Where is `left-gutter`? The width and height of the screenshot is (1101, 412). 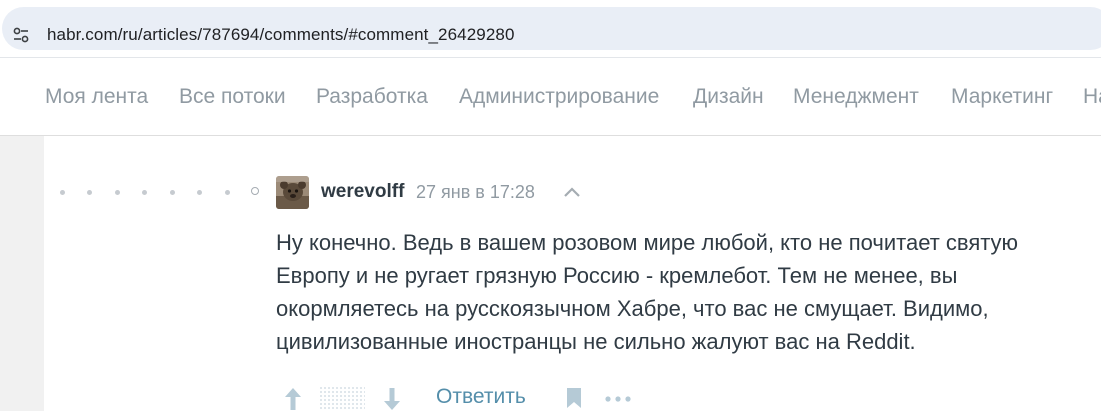
left-gutter is located at coordinates (22, 273).